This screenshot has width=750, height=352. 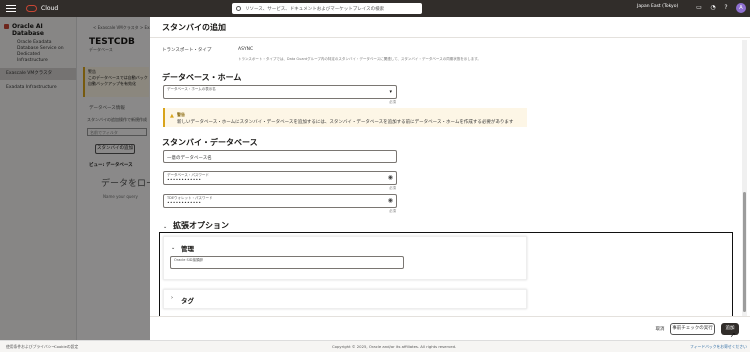 What do you see at coordinates (50, 8) in the screenshot?
I see `brand-name: Cloud` at bounding box center [50, 8].